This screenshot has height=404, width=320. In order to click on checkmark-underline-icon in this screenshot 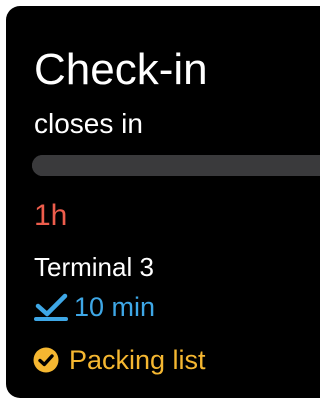, I will do `click(52, 307)`.